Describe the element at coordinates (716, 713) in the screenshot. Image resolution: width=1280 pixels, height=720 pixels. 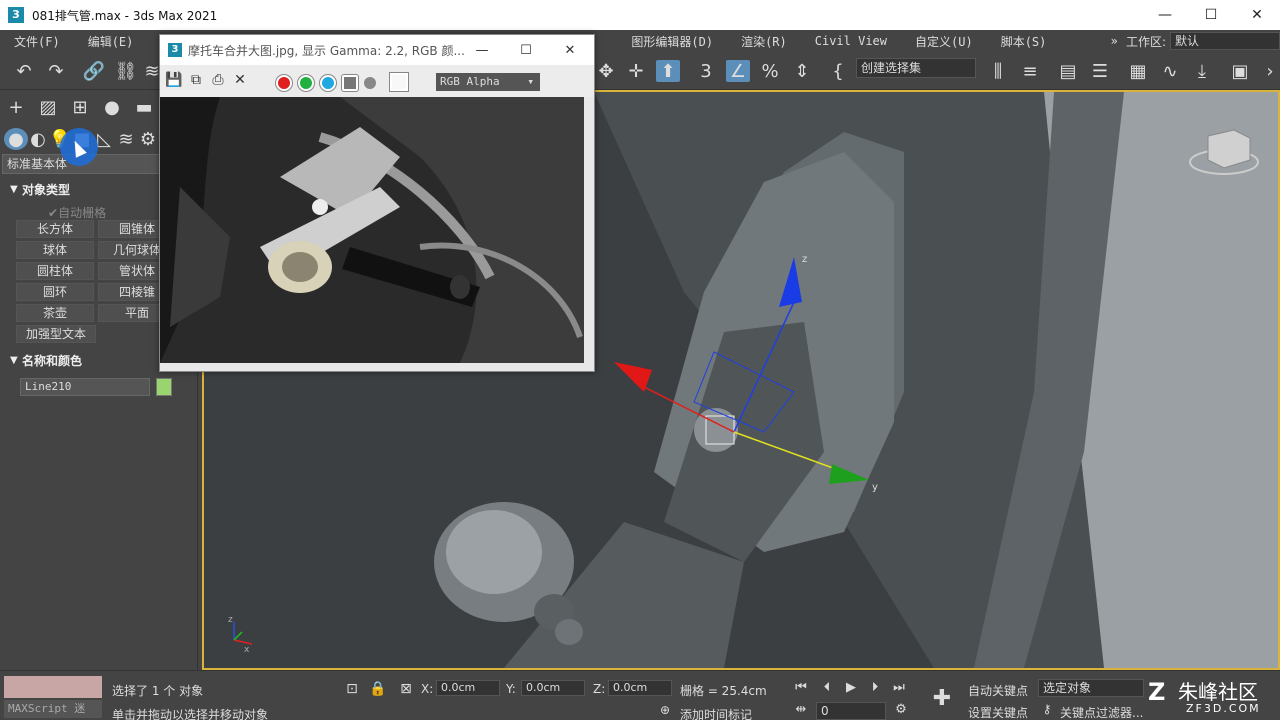
I see `add-time-tag: 添加时间标记` at that location.